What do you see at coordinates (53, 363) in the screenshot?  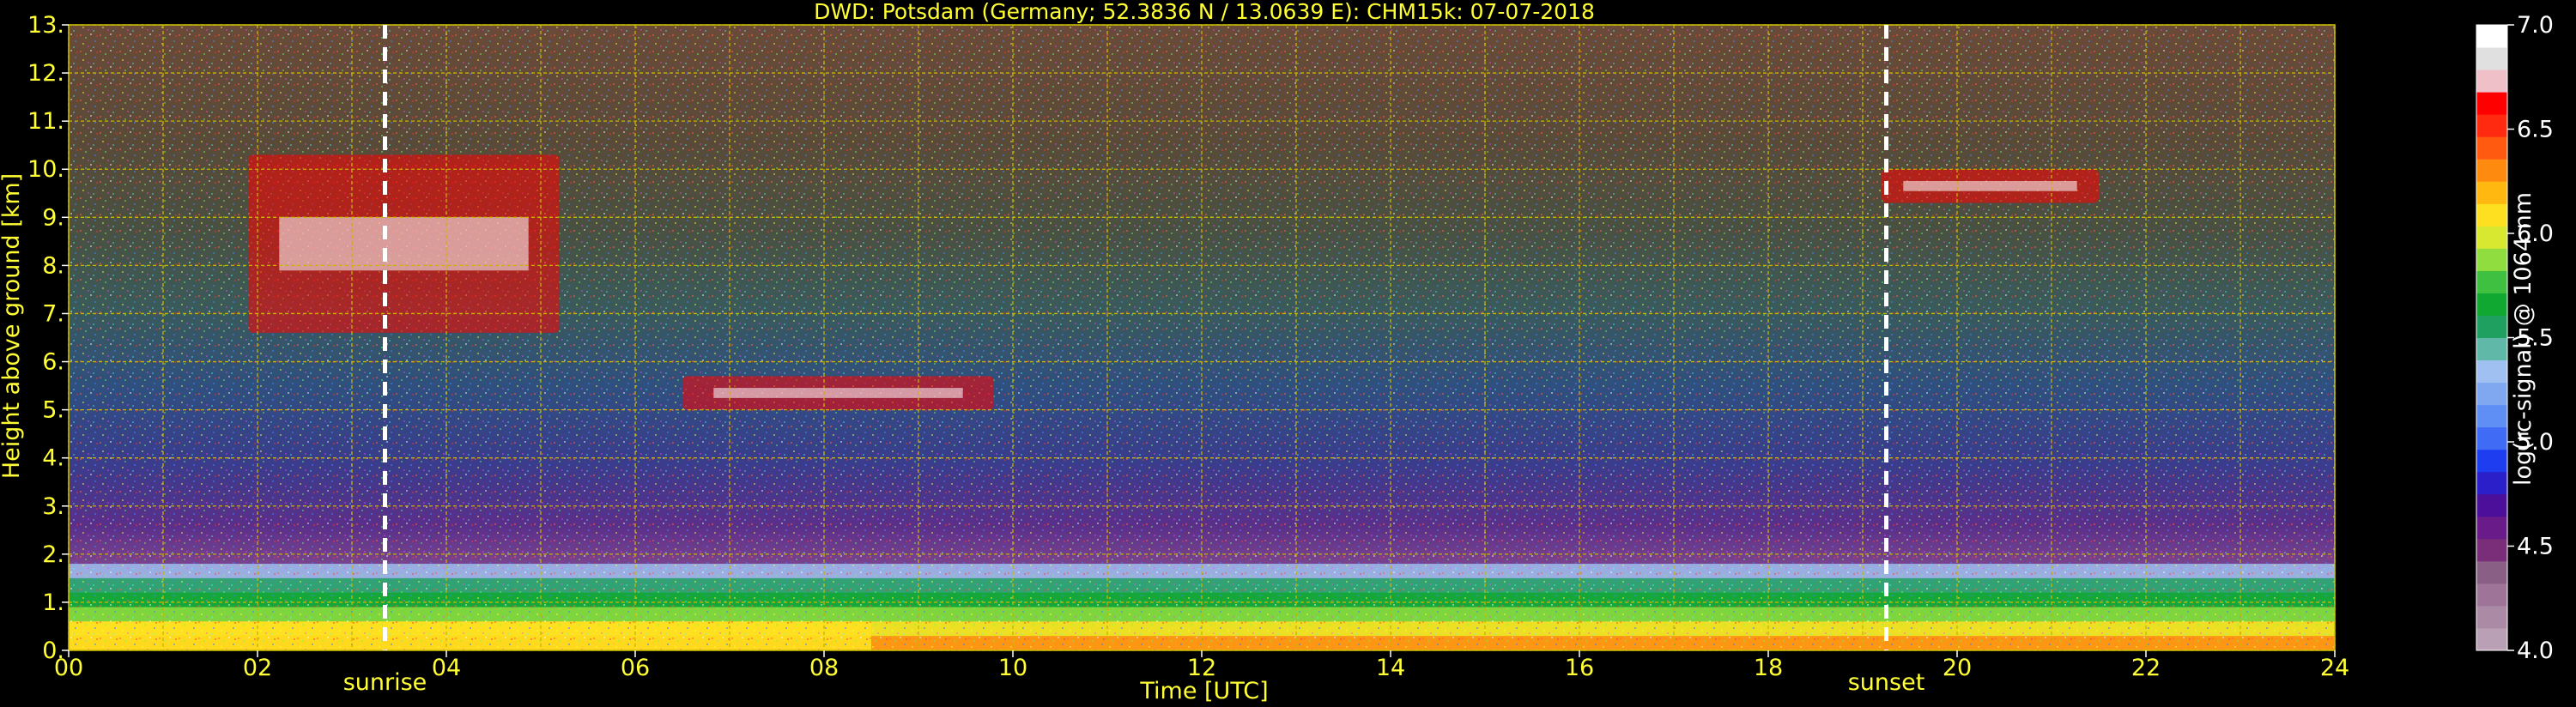 I see `y-tick-label: 6.` at bounding box center [53, 363].